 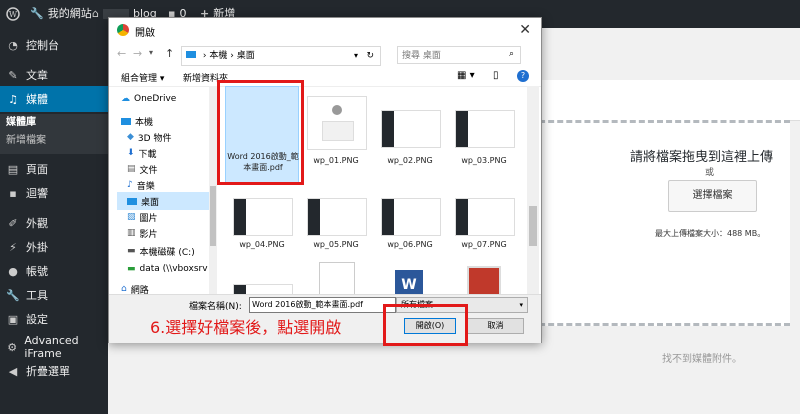 What do you see at coordinates (409, 282) in the screenshot?
I see `word-icon: W` at bounding box center [409, 282].